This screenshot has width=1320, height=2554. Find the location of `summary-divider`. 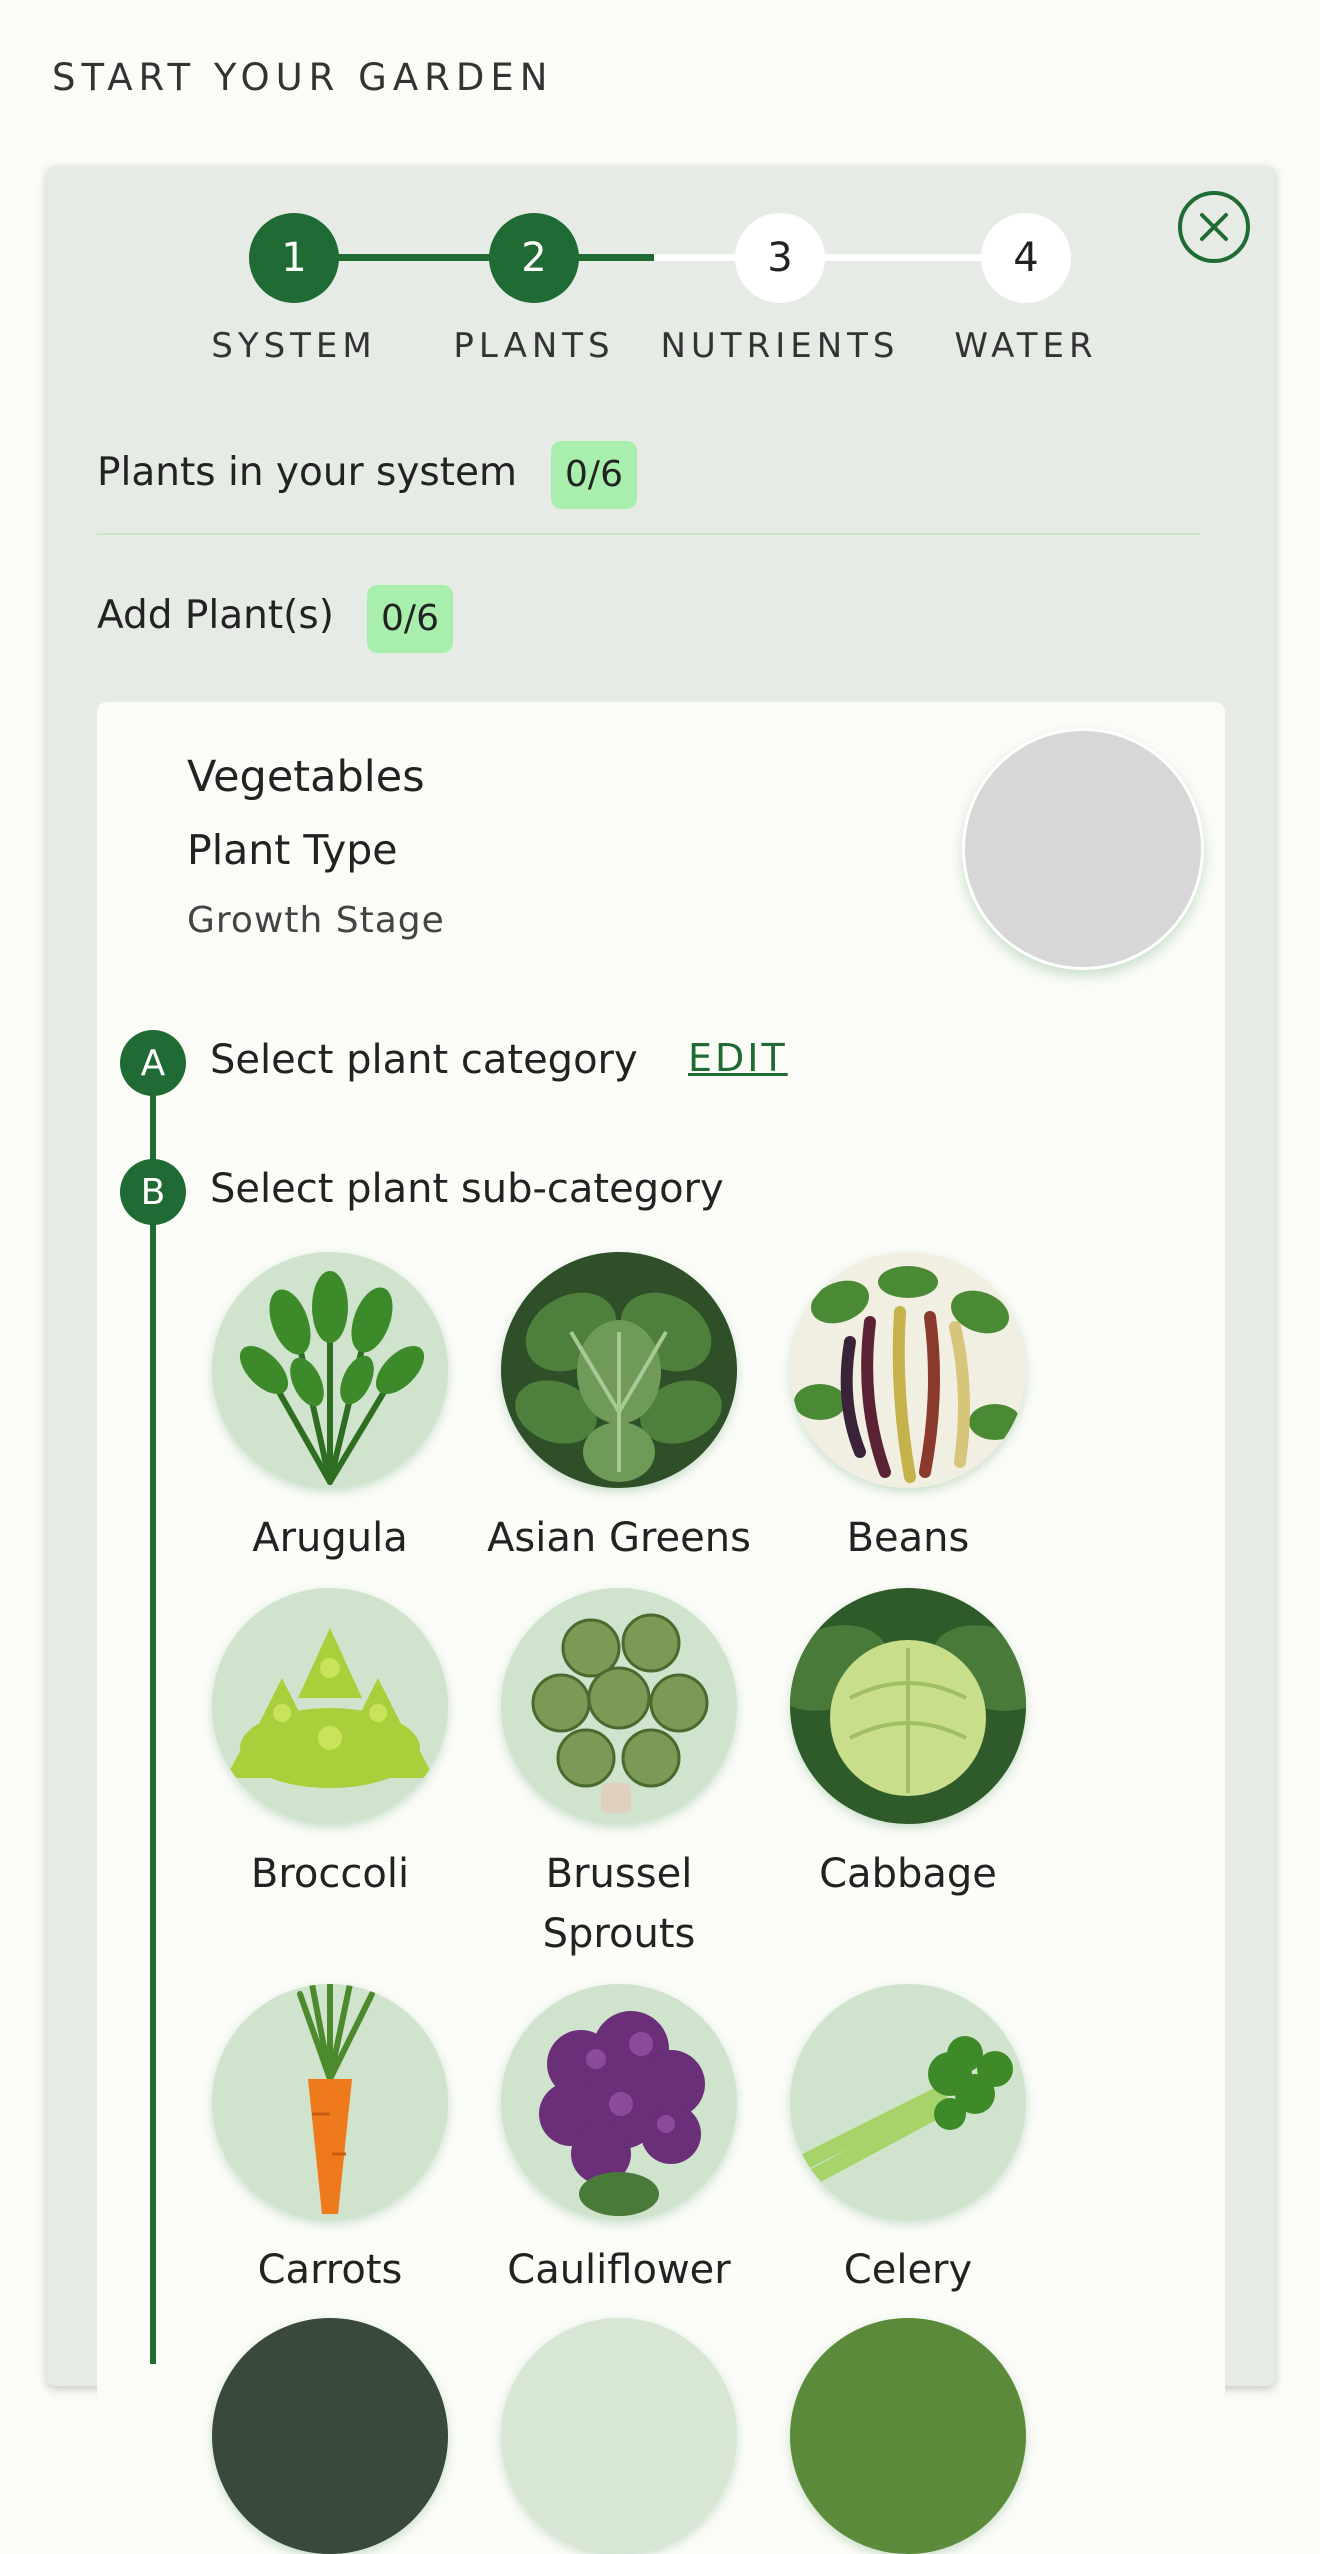

summary-divider is located at coordinates (648, 534).